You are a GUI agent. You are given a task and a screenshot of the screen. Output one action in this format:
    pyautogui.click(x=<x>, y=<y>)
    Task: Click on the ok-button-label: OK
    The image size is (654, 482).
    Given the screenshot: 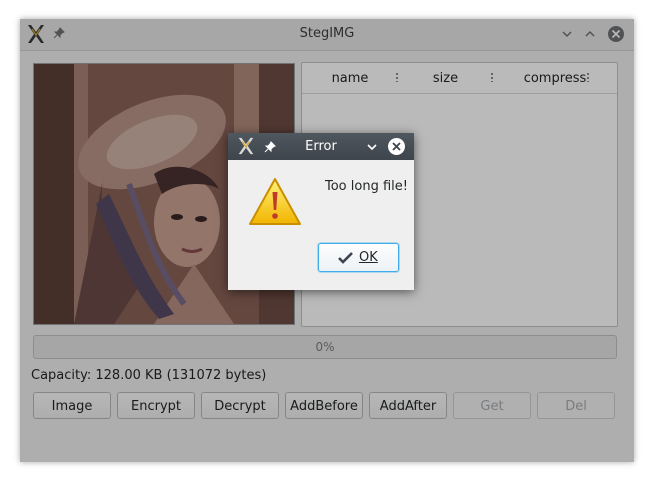 What is the action you would take?
    pyautogui.click(x=368, y=257)
    